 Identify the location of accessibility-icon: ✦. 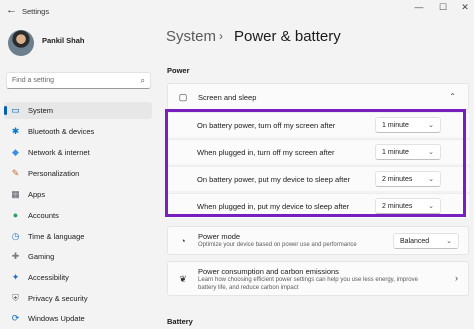
(15, 277).